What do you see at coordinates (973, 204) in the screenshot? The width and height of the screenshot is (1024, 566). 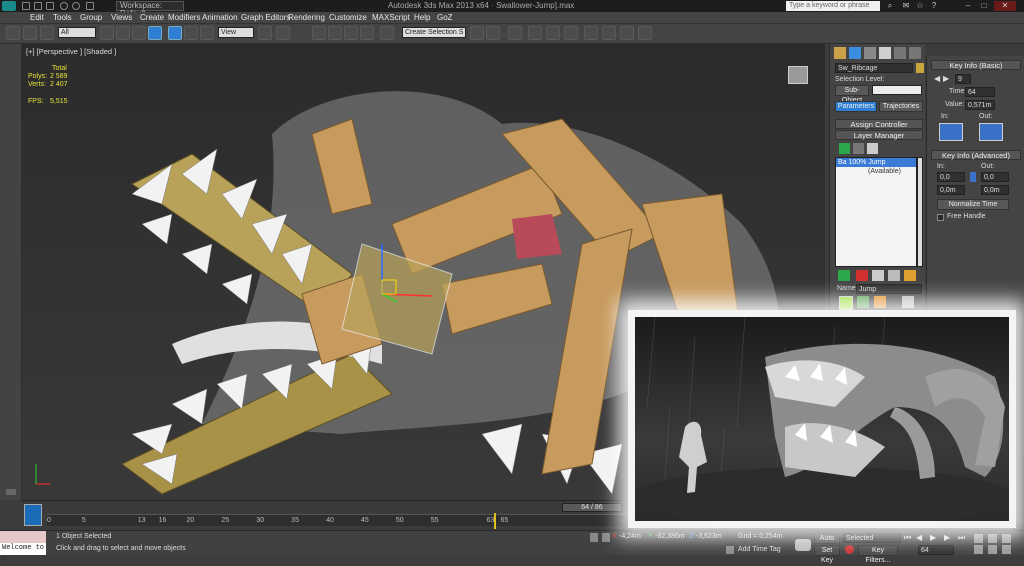 I see `normalize-time-button: Normalize Time` at bounding box center [973, 204].